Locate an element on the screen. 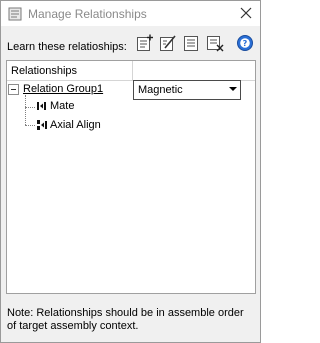 This screenshot has width=320, height=343. remove-list-icon is located at coordinates (215, 44).